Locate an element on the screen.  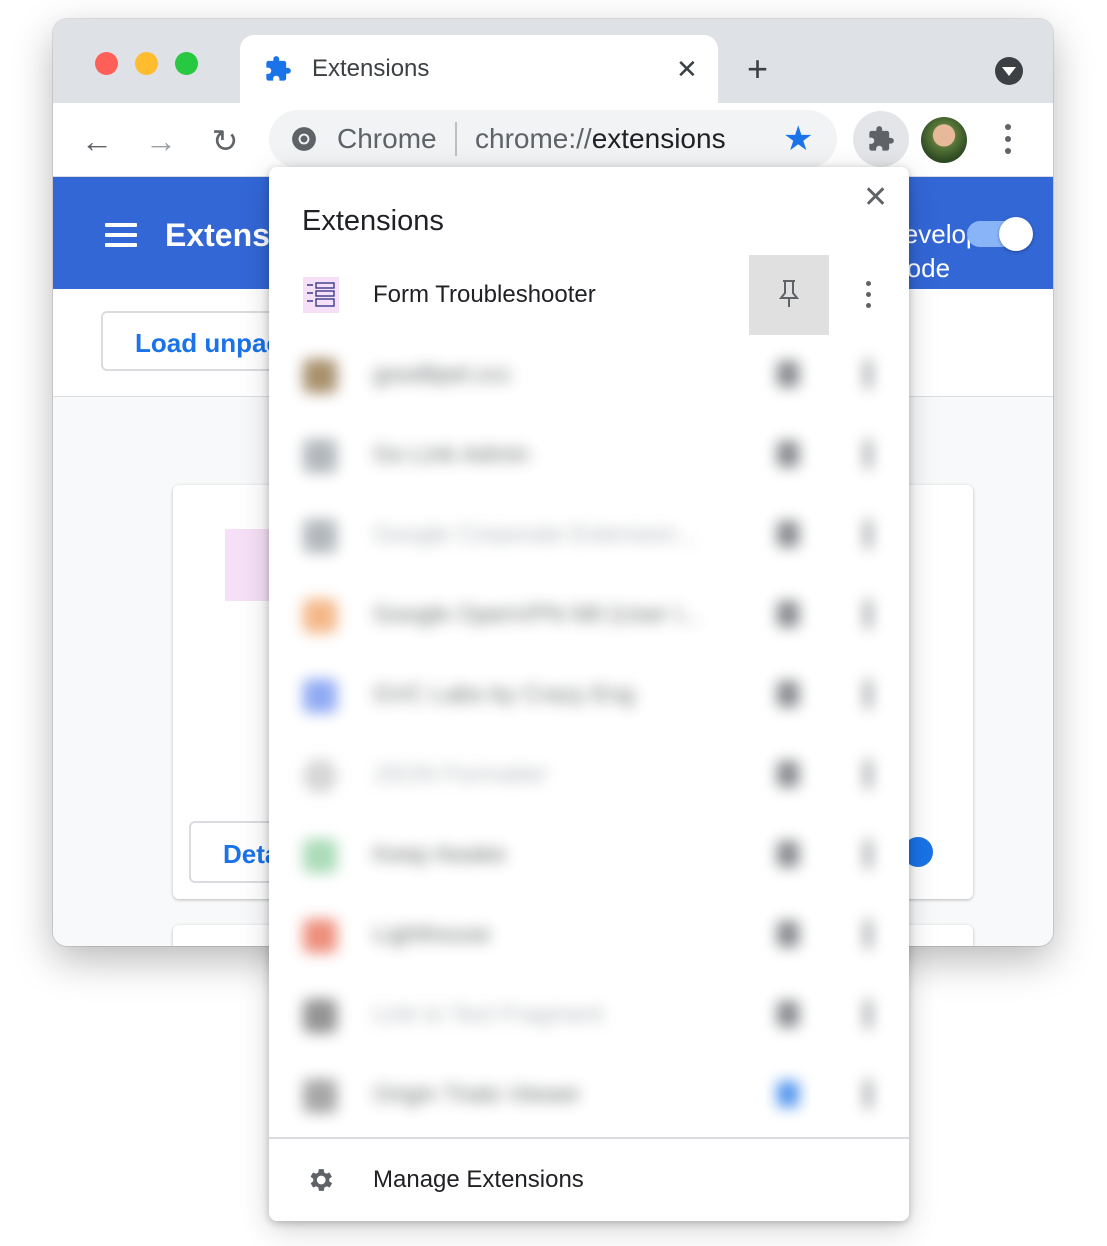
extension-row: Origin Trials Viewer is located at coordinates (589, 1095).